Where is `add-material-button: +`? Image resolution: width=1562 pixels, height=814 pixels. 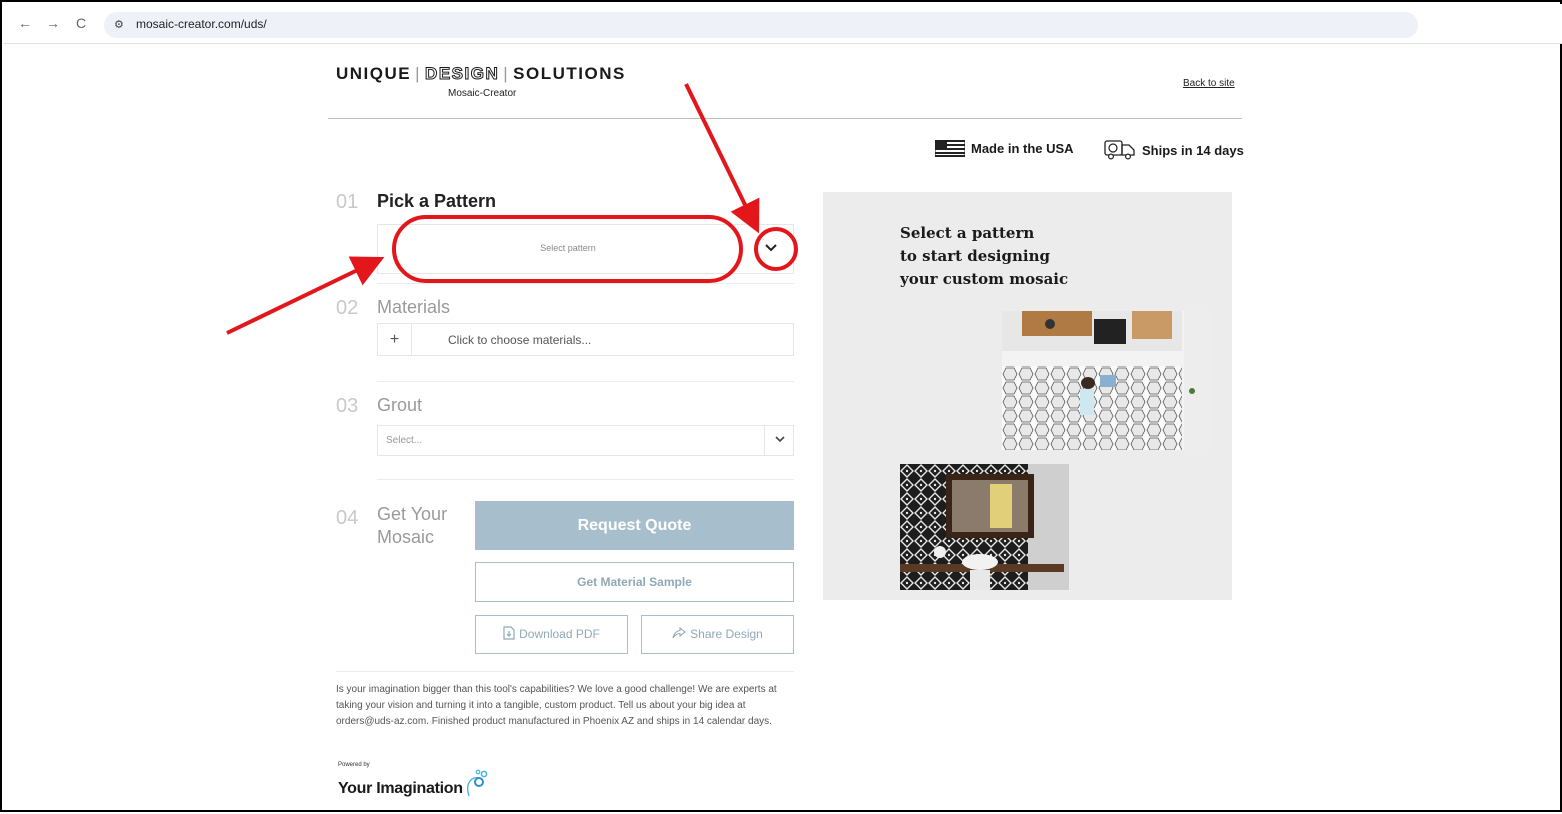 add-material-button: + is located at coordinates (395, 339).